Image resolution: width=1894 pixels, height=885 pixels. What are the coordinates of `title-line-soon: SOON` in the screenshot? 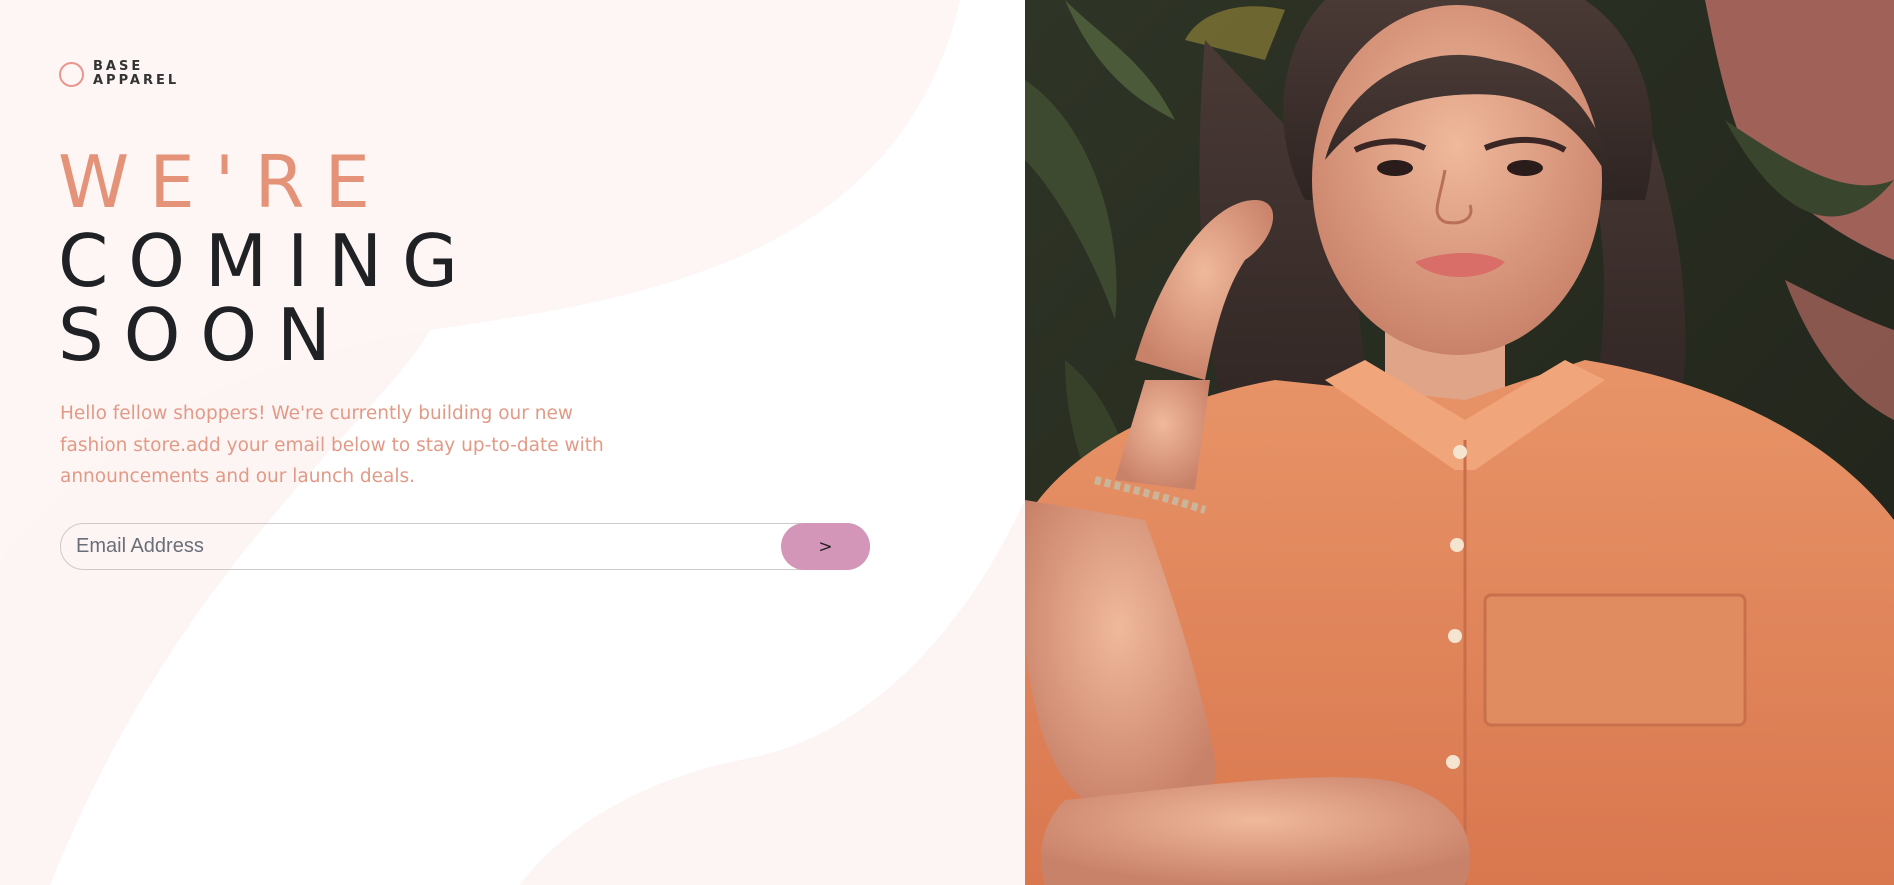 It's located at (204, 335).